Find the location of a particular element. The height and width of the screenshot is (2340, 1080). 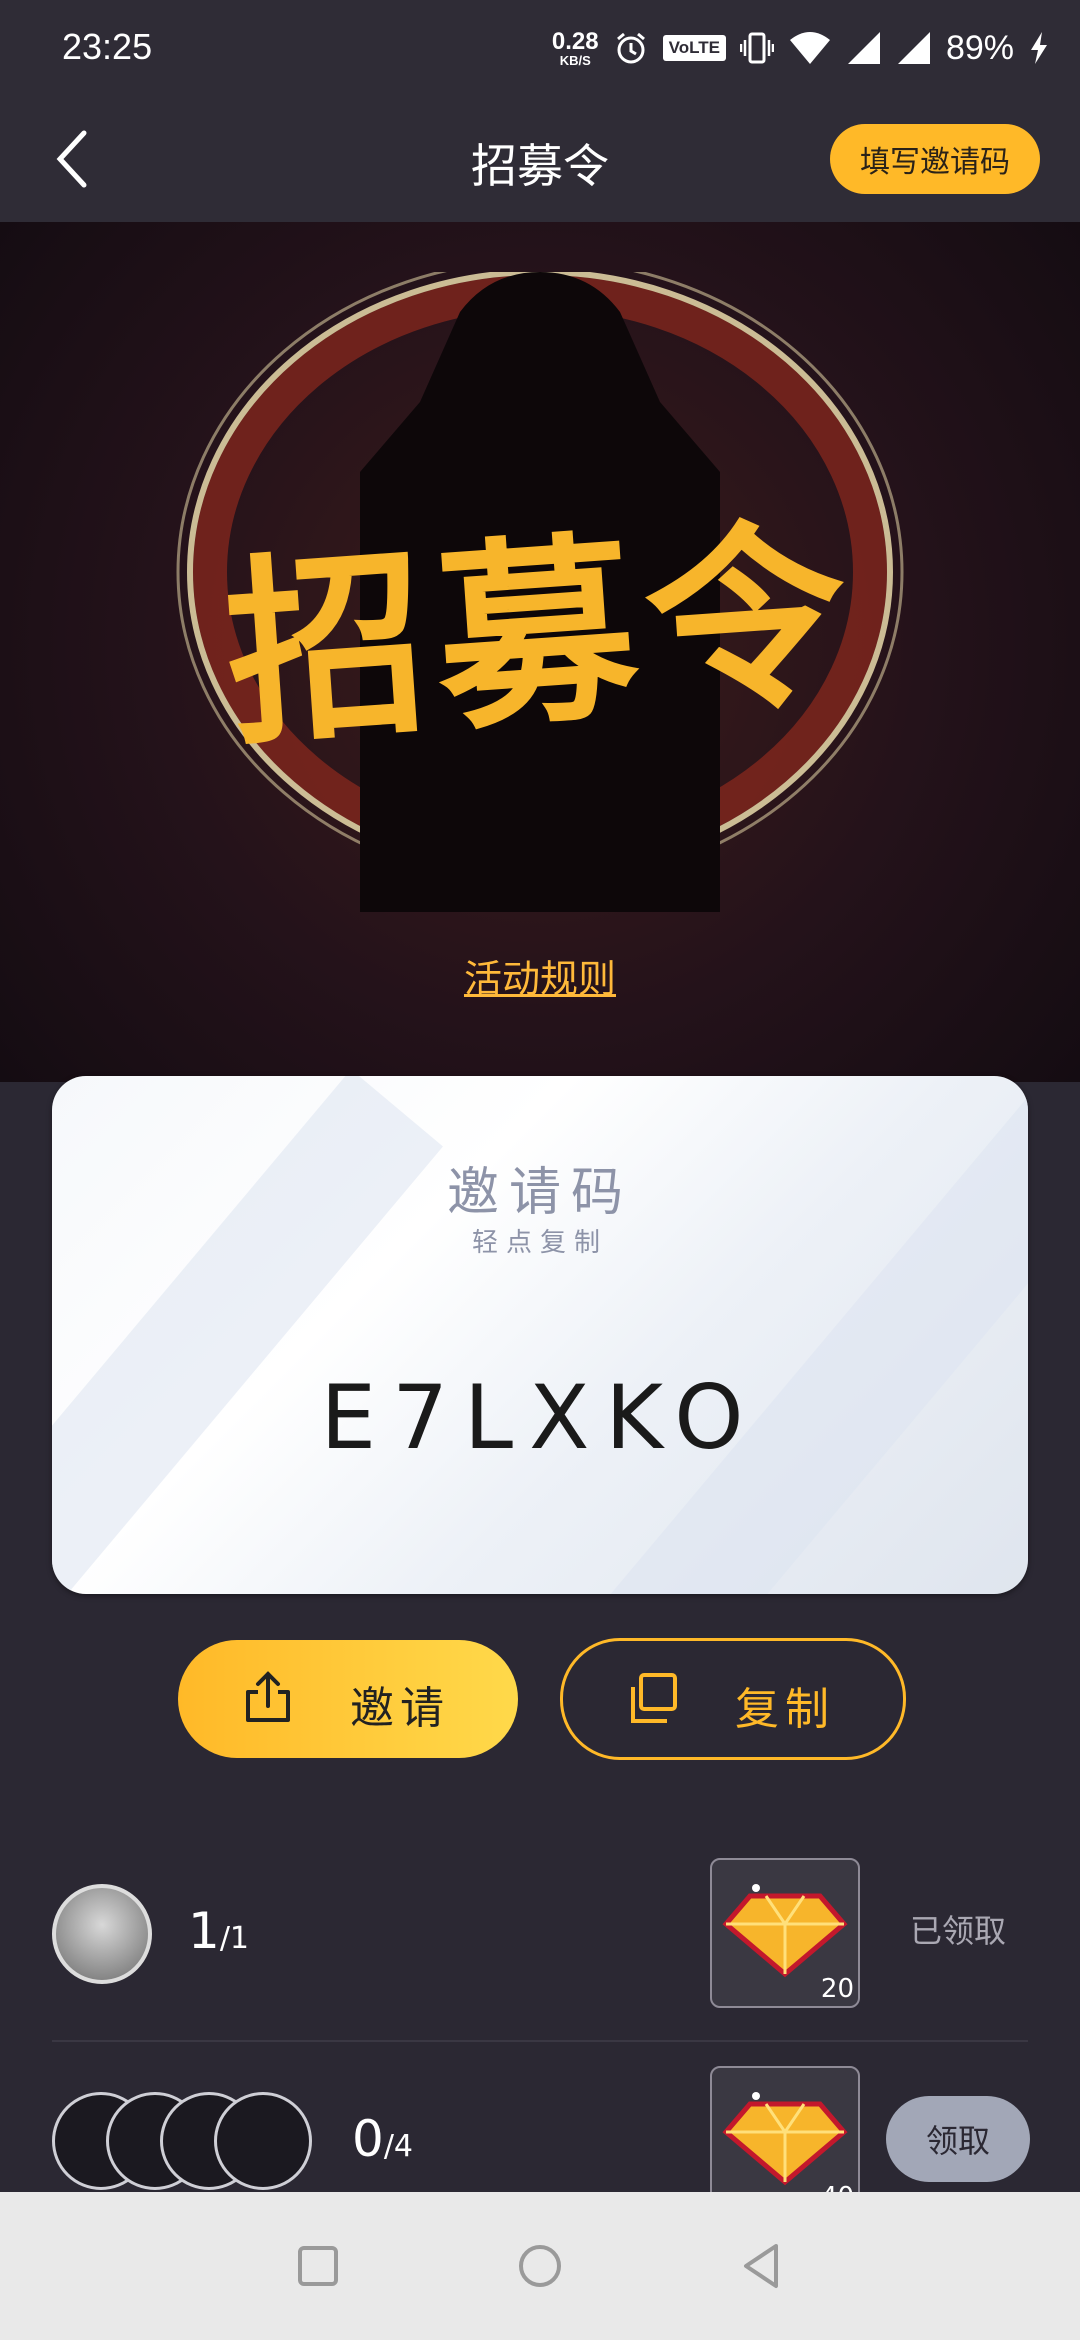

status-bar: 23:25 0.28 KB/S VoLTE 89% is located at coordinates (540, 48).